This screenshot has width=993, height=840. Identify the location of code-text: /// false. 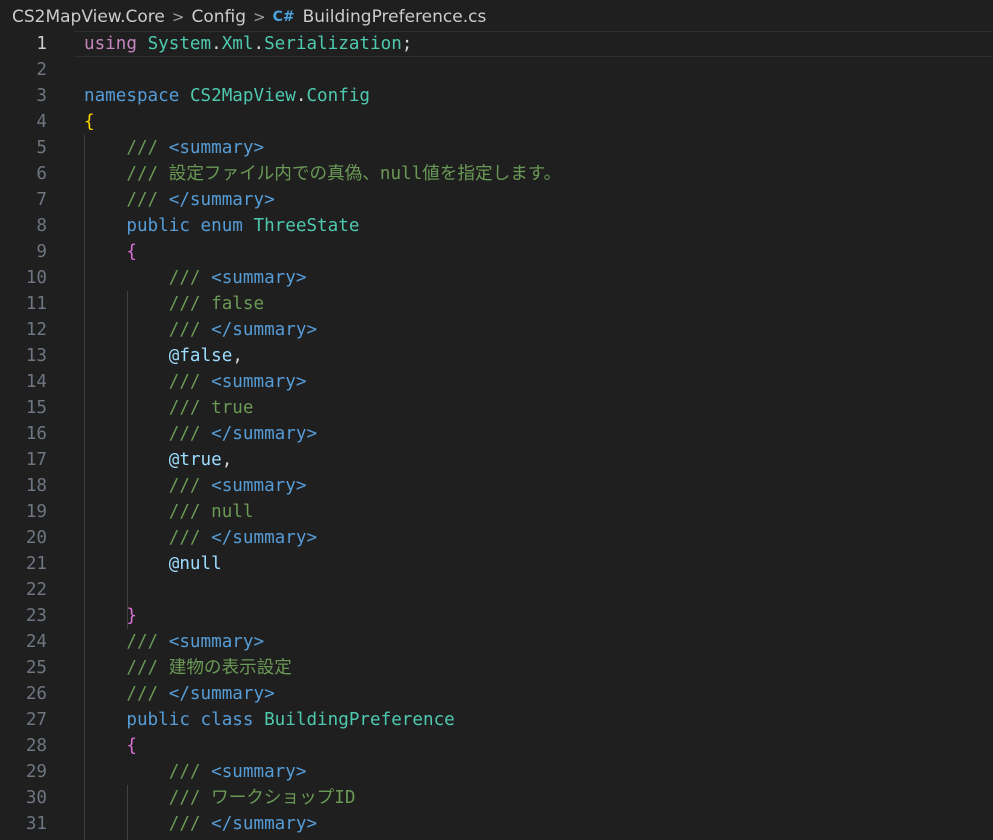
(174, 304).